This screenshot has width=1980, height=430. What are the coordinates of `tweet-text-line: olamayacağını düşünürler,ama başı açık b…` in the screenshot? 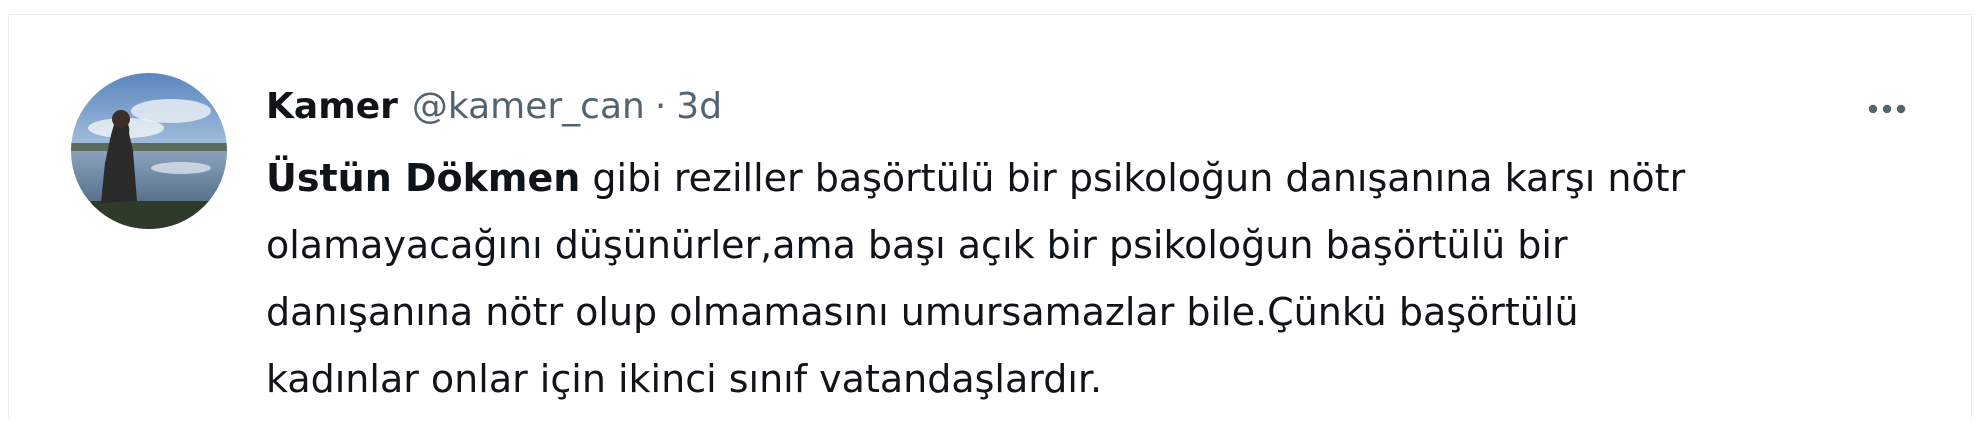 It's located at (917, 245).